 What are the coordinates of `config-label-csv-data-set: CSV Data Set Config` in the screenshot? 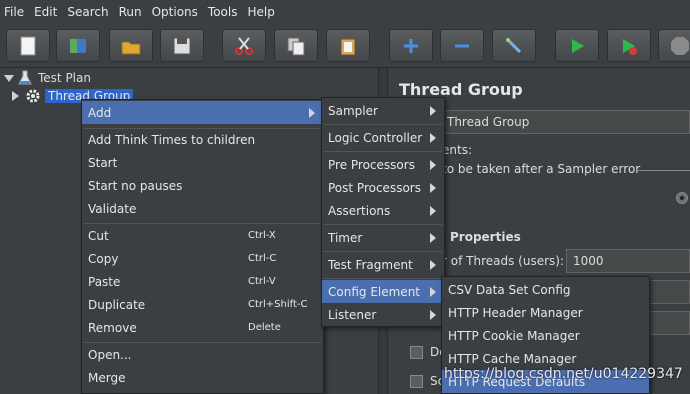 It's located at (509, 289).